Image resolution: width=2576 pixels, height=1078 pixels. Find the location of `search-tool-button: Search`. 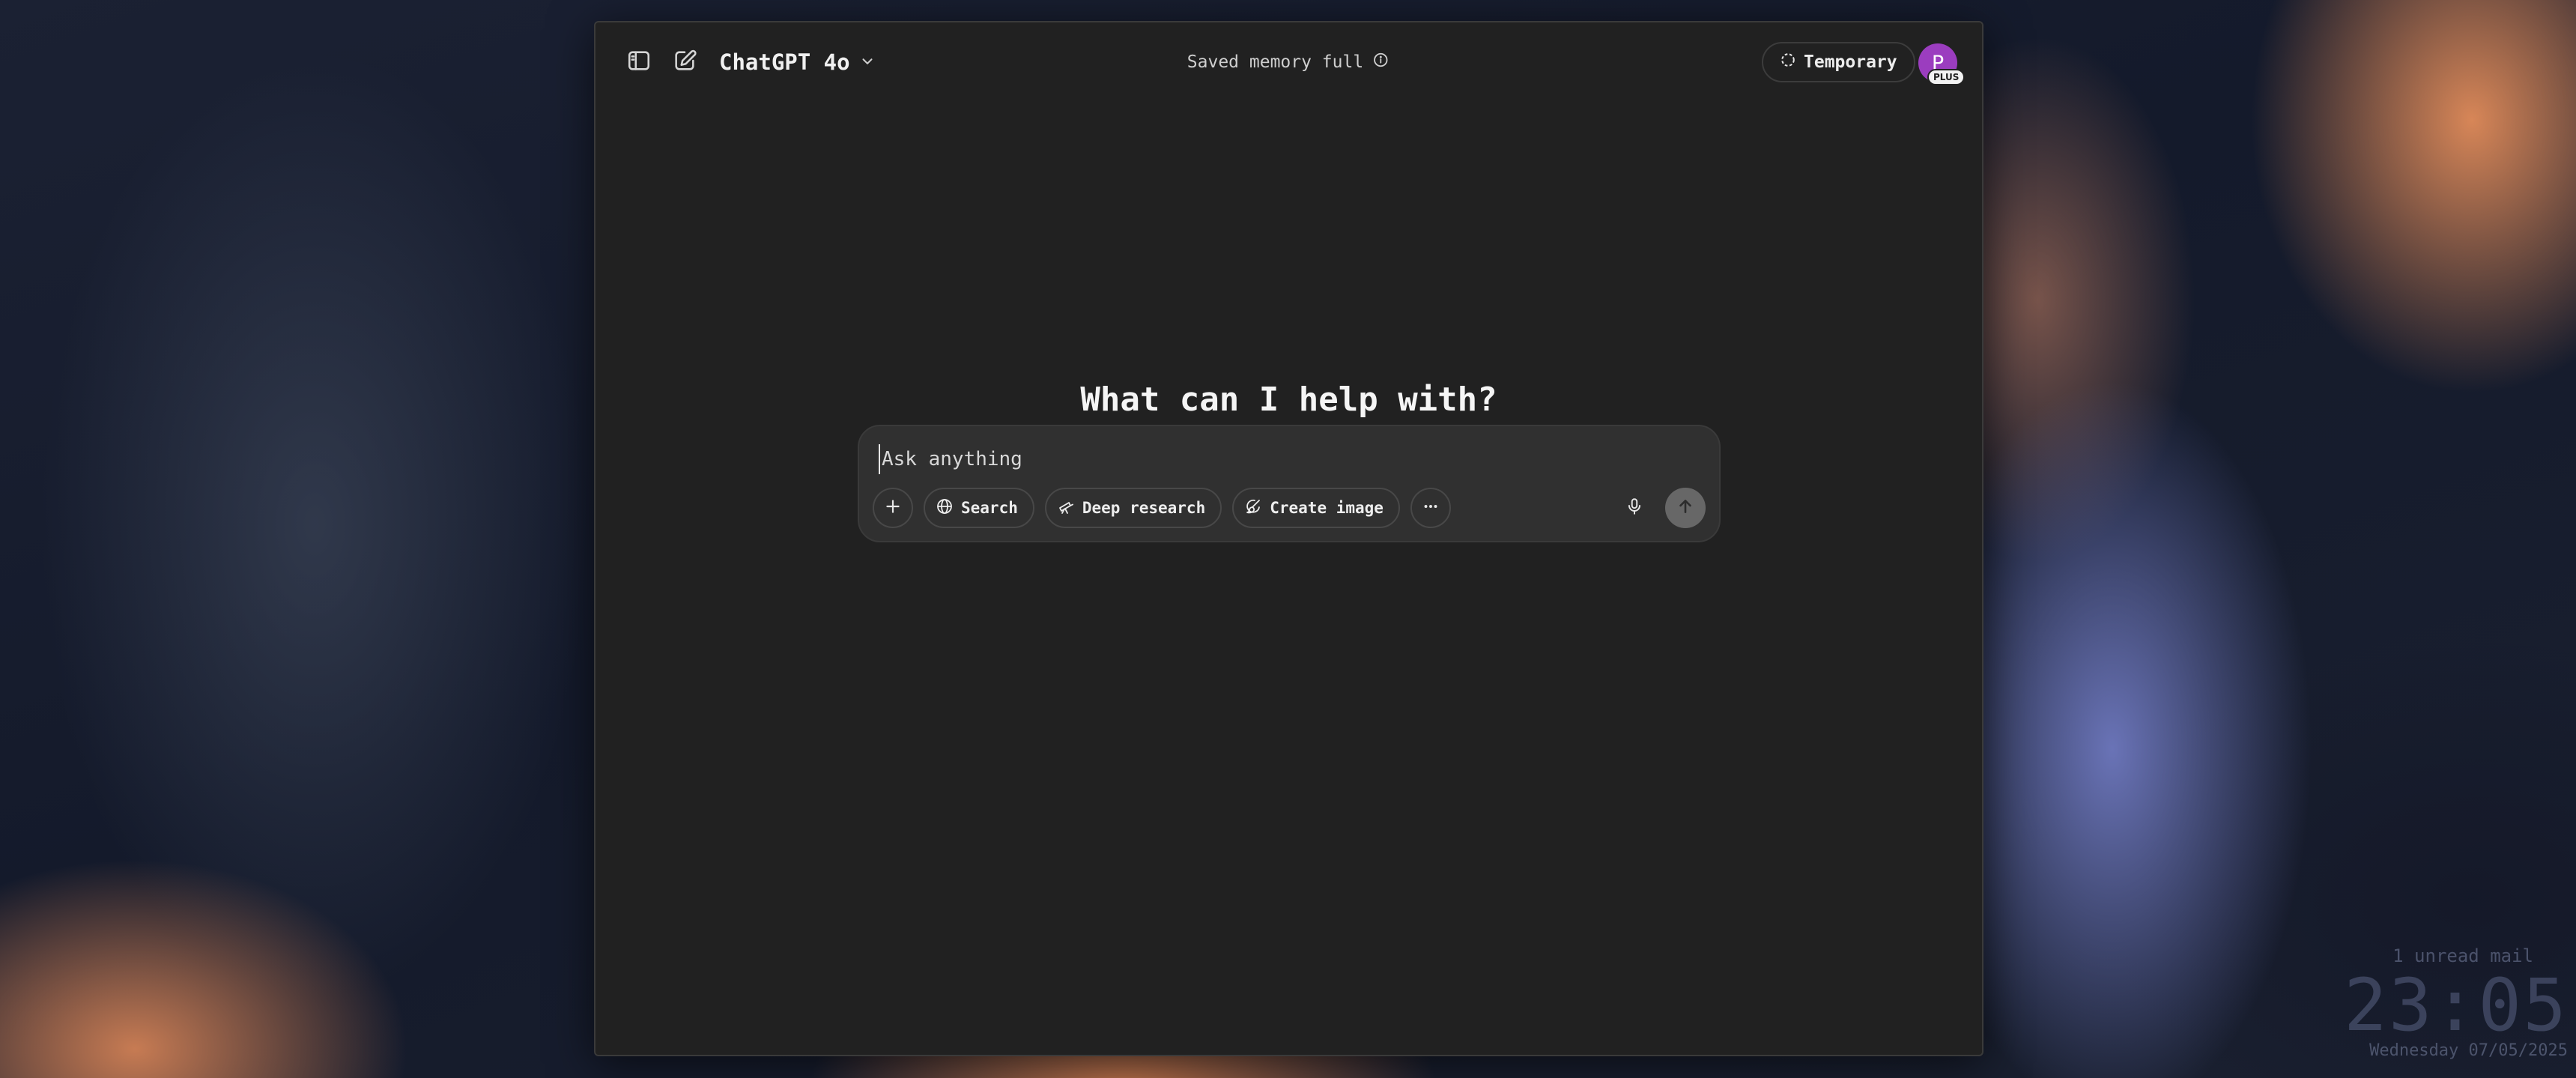

search-tool-button: Search is located at coordinates (979, 508).